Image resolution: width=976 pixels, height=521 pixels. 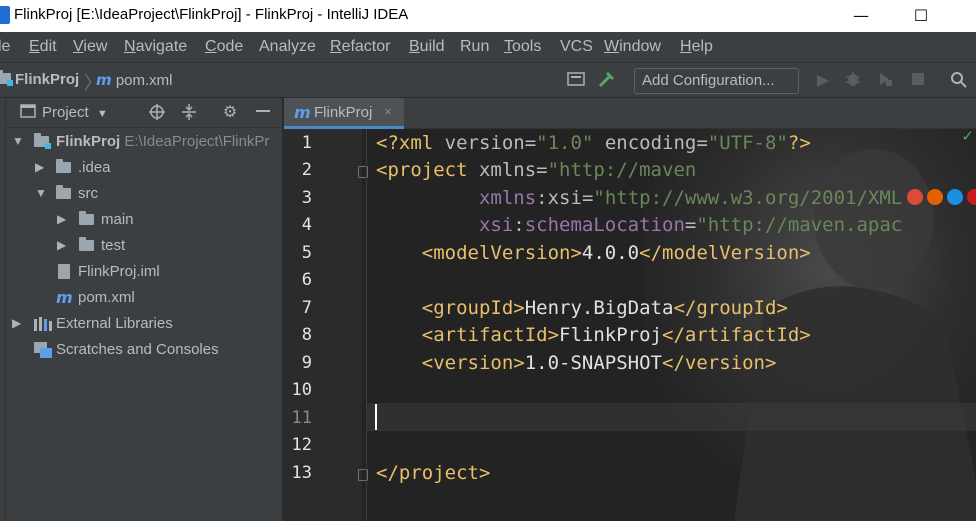 What do you see at coordinates (306, 363) in the screenshot?
I see `line-number: 9` at bounding box center [306, 363].